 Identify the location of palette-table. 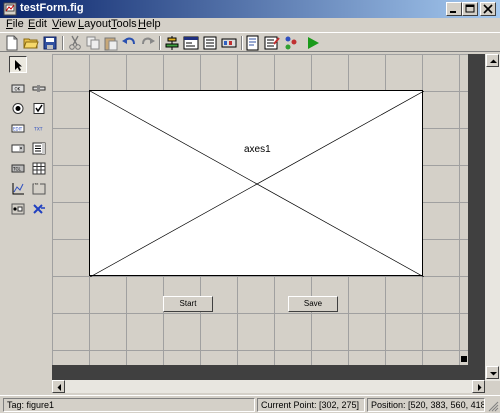
(39, 168).